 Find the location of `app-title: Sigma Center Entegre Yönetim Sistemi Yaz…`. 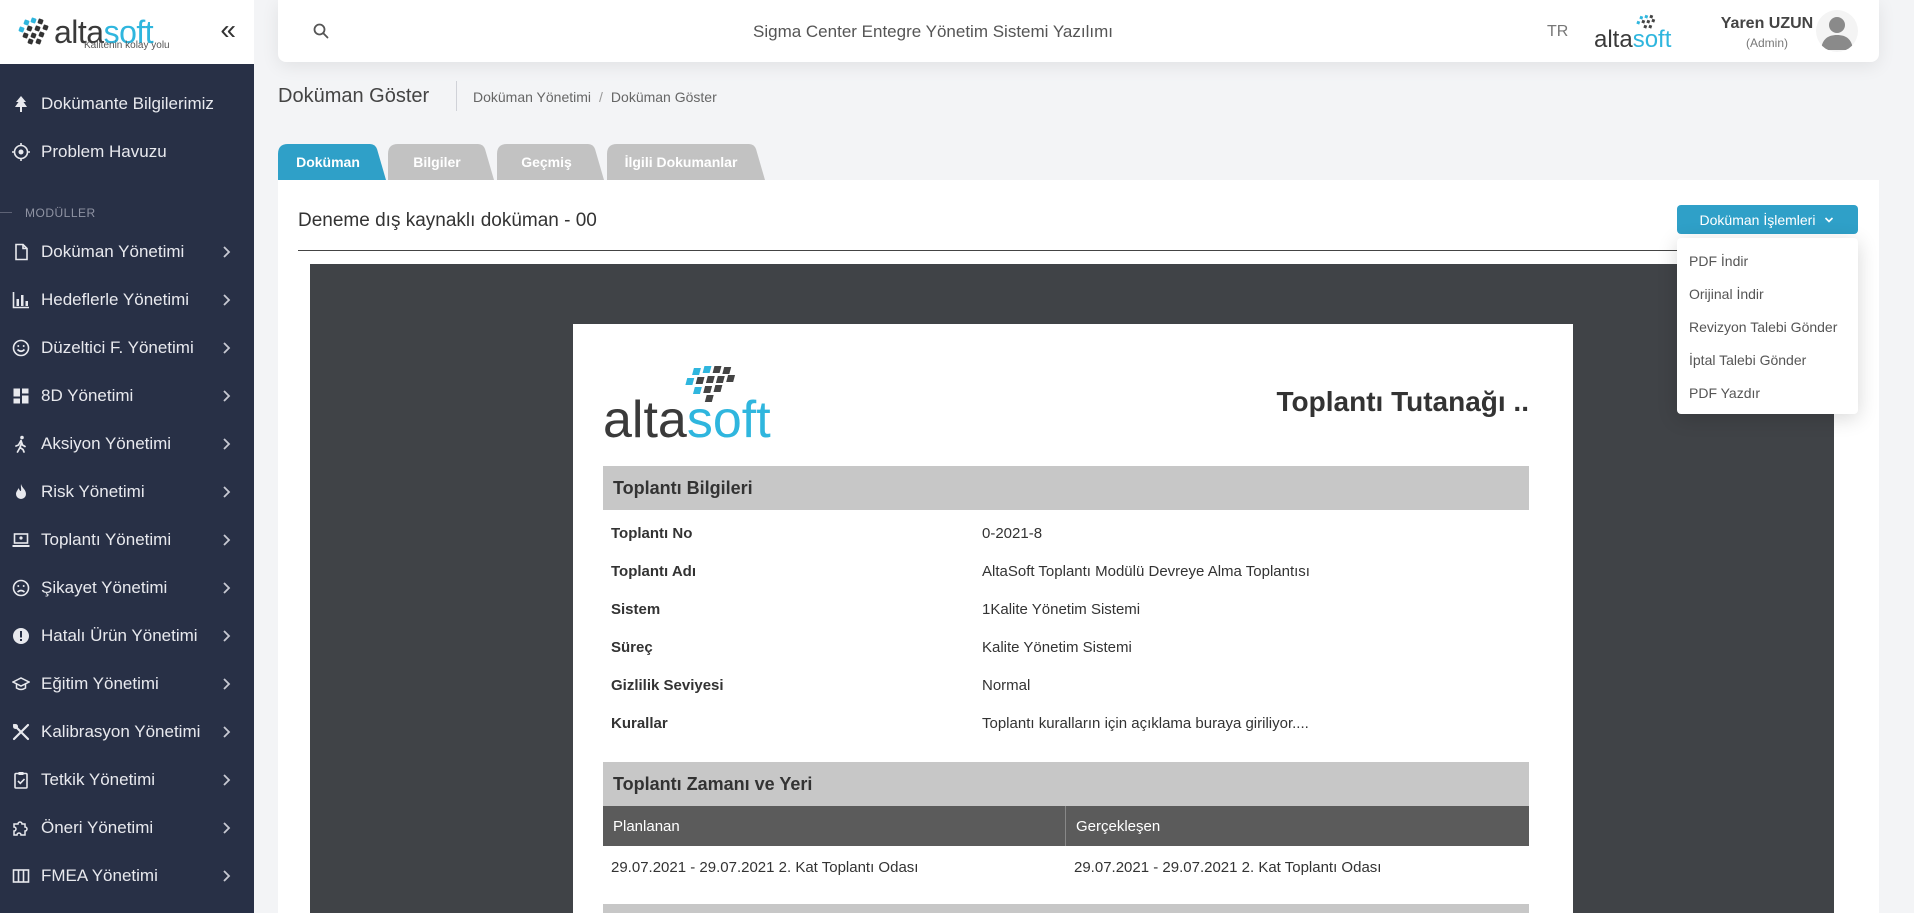

app-title: Sigma Center Entegre Yönetim Sistemi Yaz… is located at coordinates (933, 31).